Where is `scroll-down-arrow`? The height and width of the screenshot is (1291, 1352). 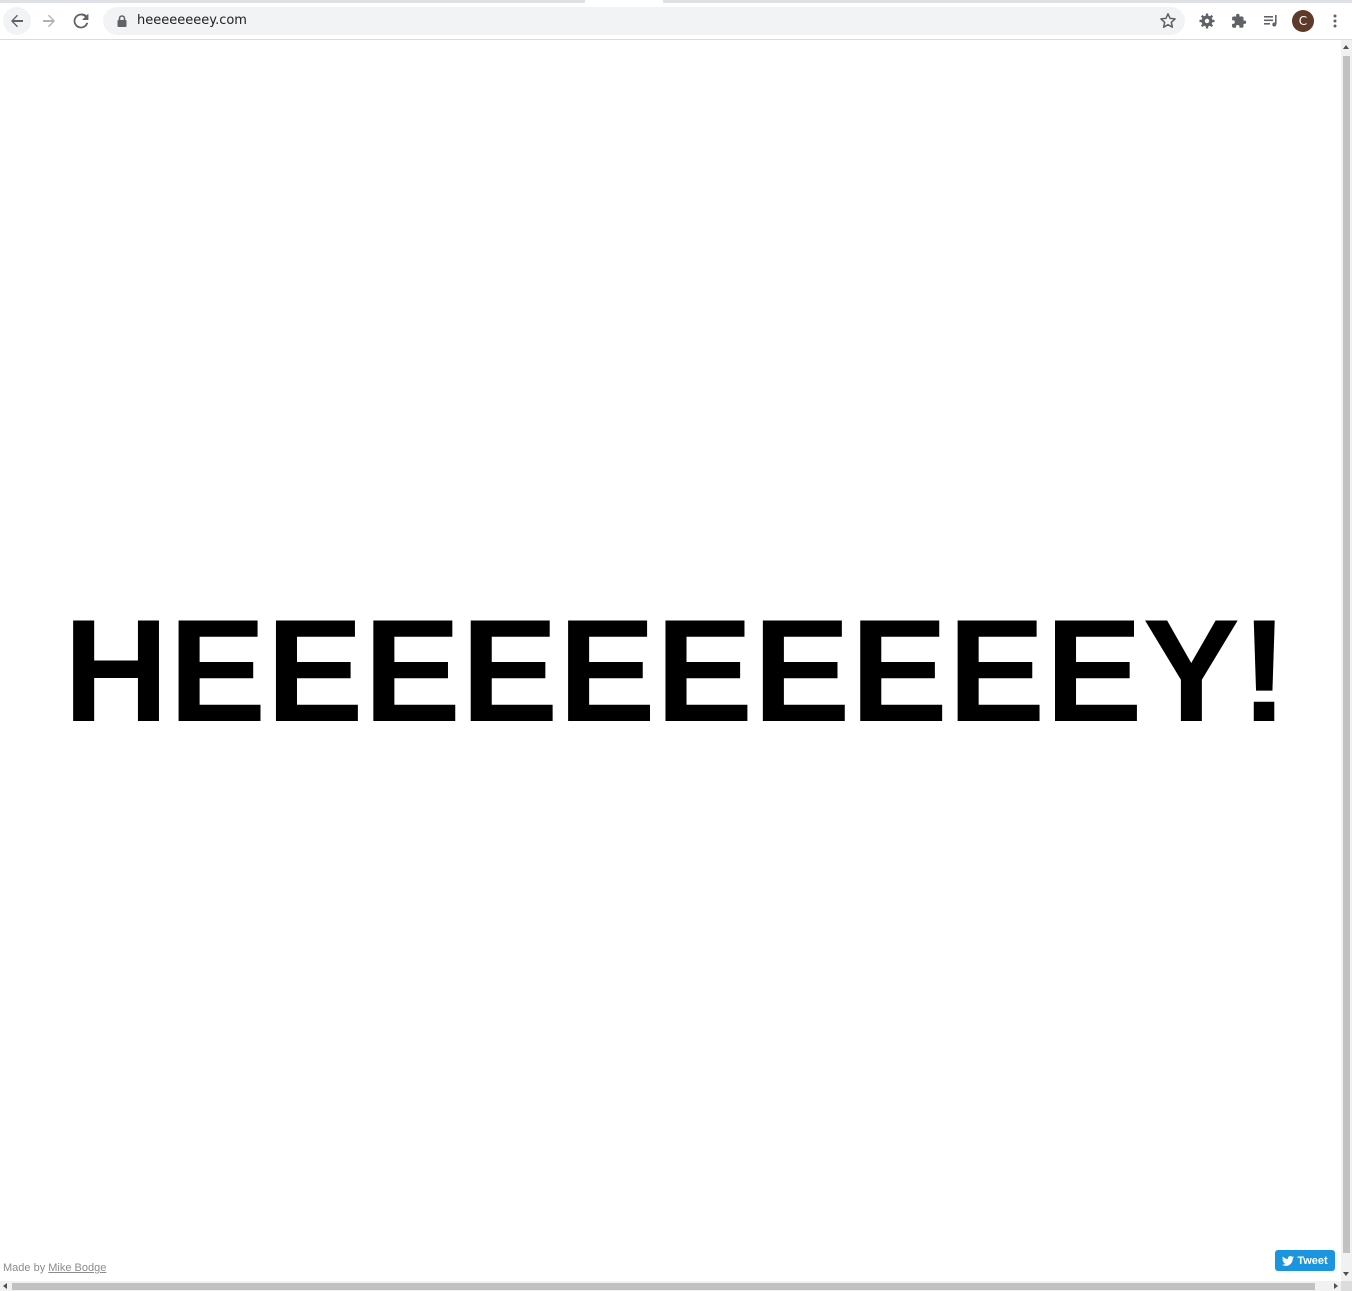
scroll-down-arrow is located at coordinates (1346, 1274).